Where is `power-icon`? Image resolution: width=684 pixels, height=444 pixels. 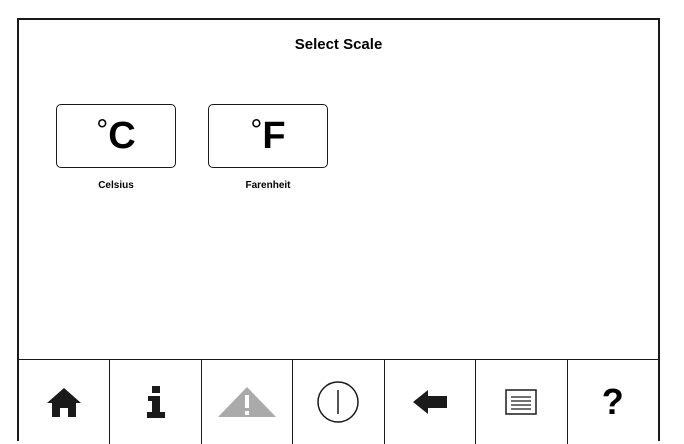
power-icon is located at coordinates (338, 402).